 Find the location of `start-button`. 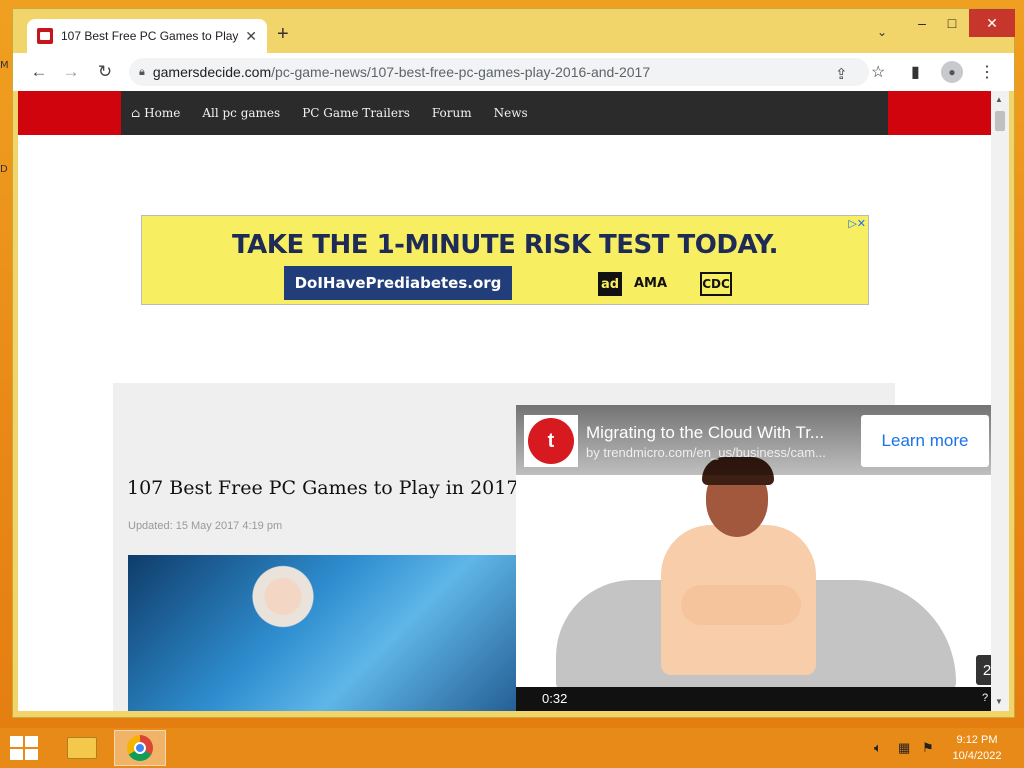

start-button is located at coordinates (24, 748).